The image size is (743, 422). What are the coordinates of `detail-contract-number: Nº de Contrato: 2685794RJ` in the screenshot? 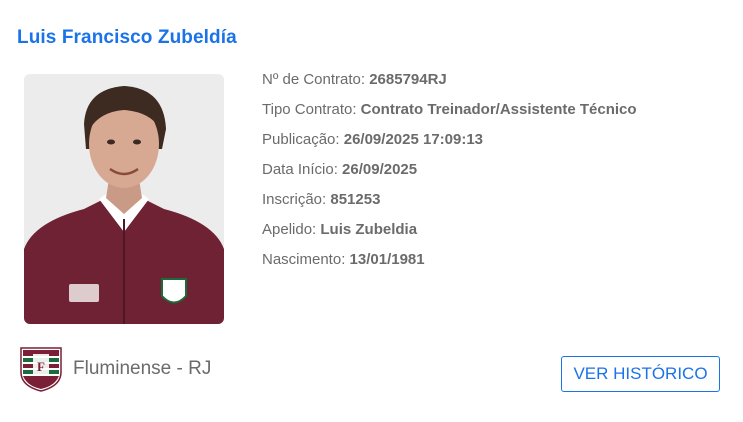 It's located at (449, 85).